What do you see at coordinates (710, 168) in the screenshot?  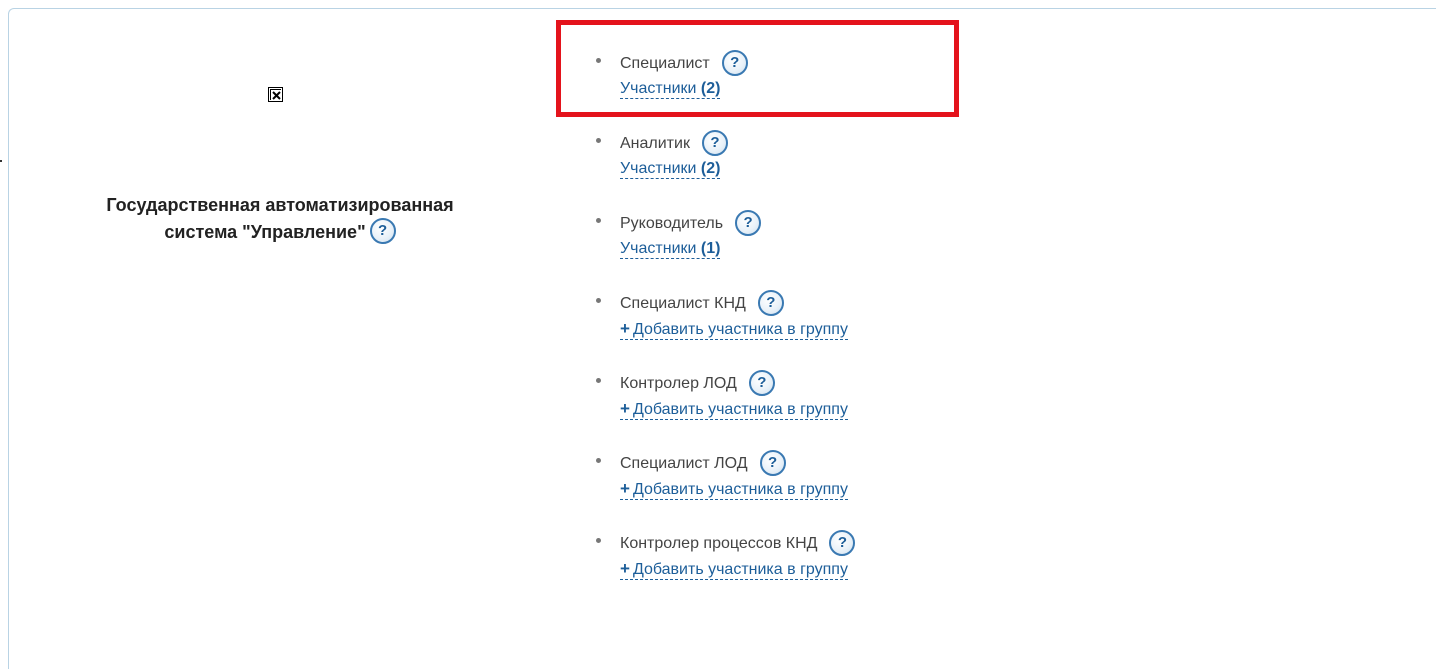 I see `members-count: (2)` at bounding box center [710, 168].